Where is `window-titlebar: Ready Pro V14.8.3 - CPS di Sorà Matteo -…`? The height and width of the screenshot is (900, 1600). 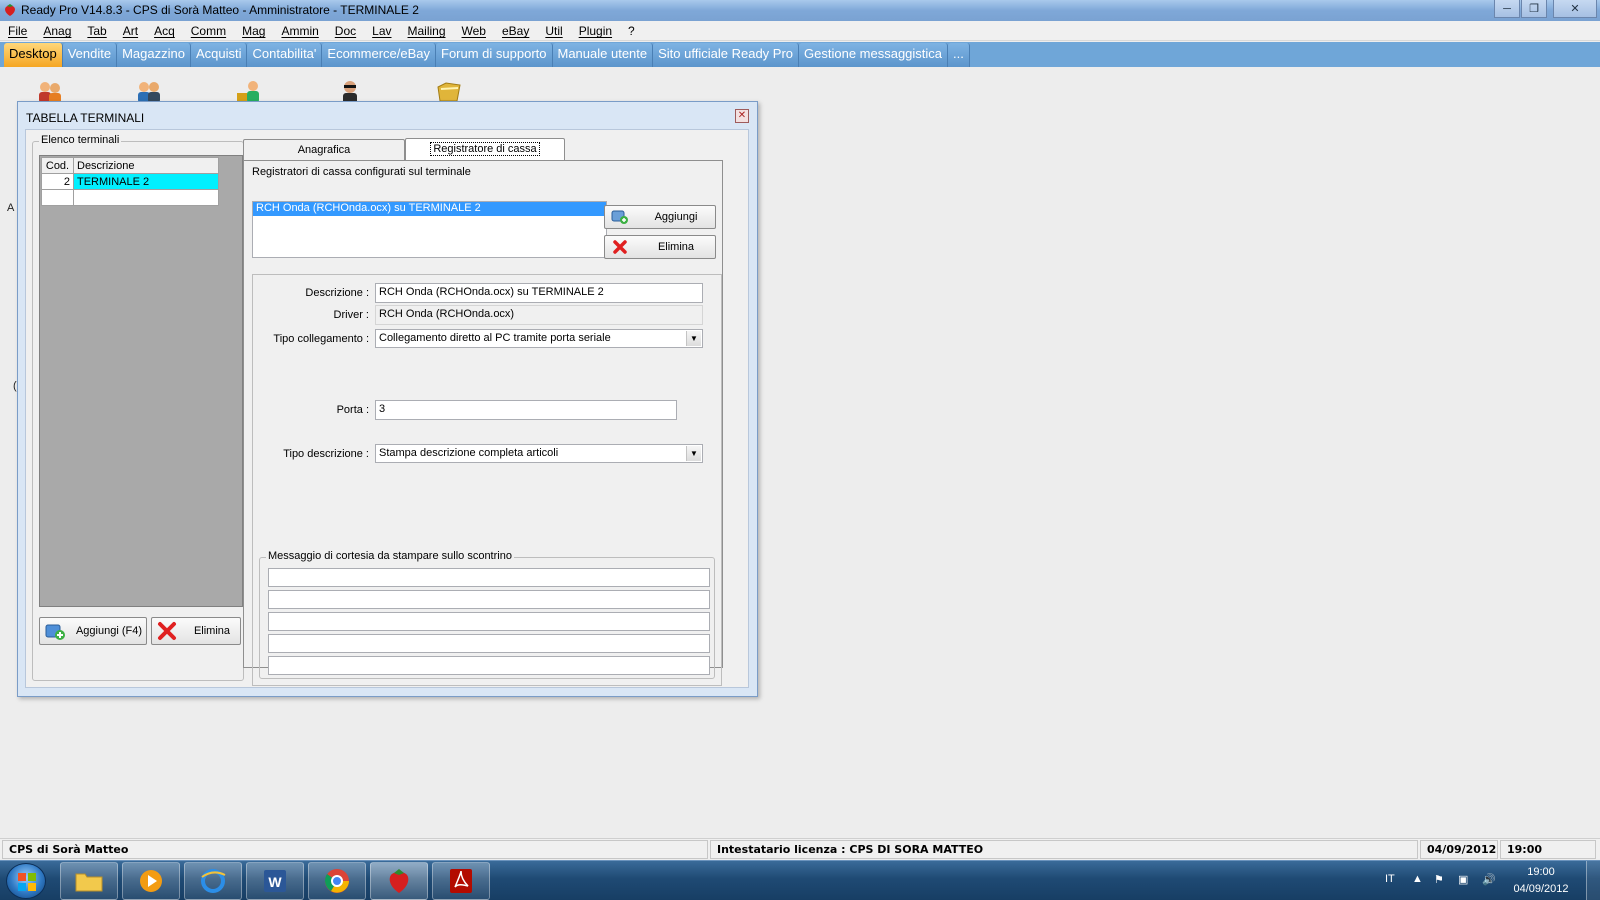
window-titlebar: Ready Pro V14.8.3 - CPS di Sorà Matteo -… is located at coordinates (800, 10).